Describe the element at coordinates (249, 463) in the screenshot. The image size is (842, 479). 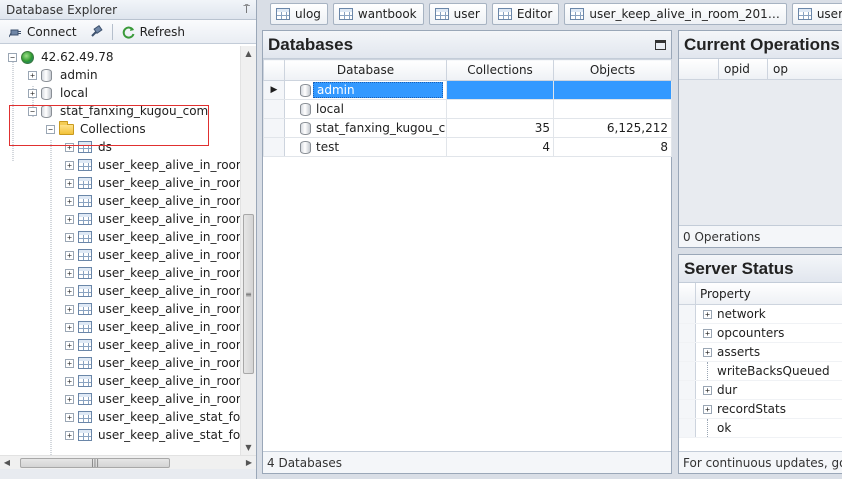
I see `scroll-right-arrow-icon: ▶` at that location.